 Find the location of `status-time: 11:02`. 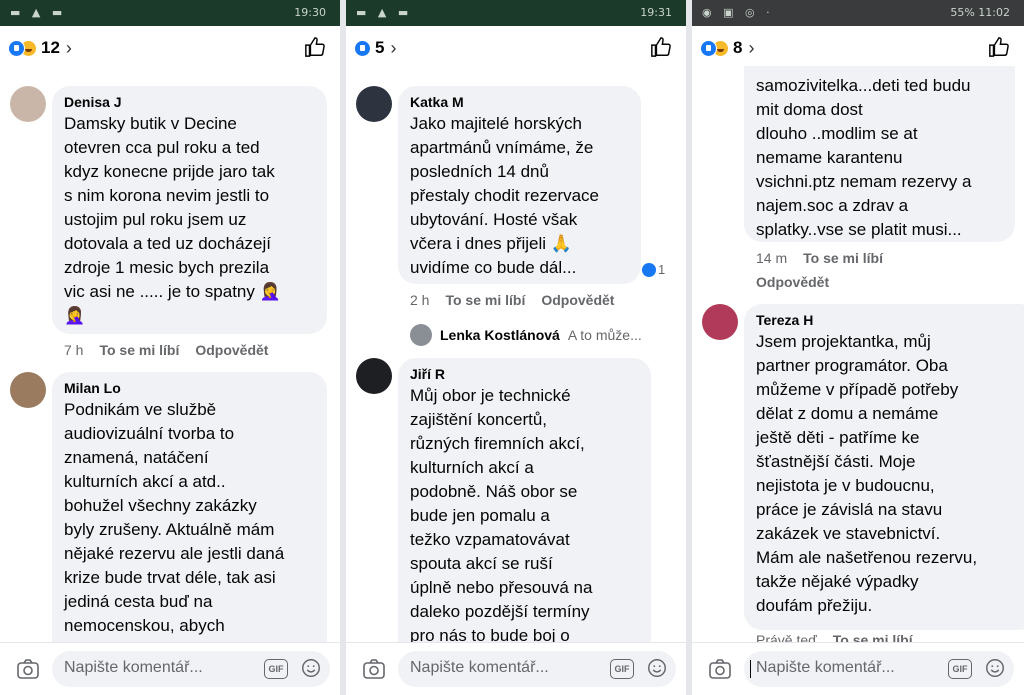

status-time: 11:02 is located at coordinates (994, 12).